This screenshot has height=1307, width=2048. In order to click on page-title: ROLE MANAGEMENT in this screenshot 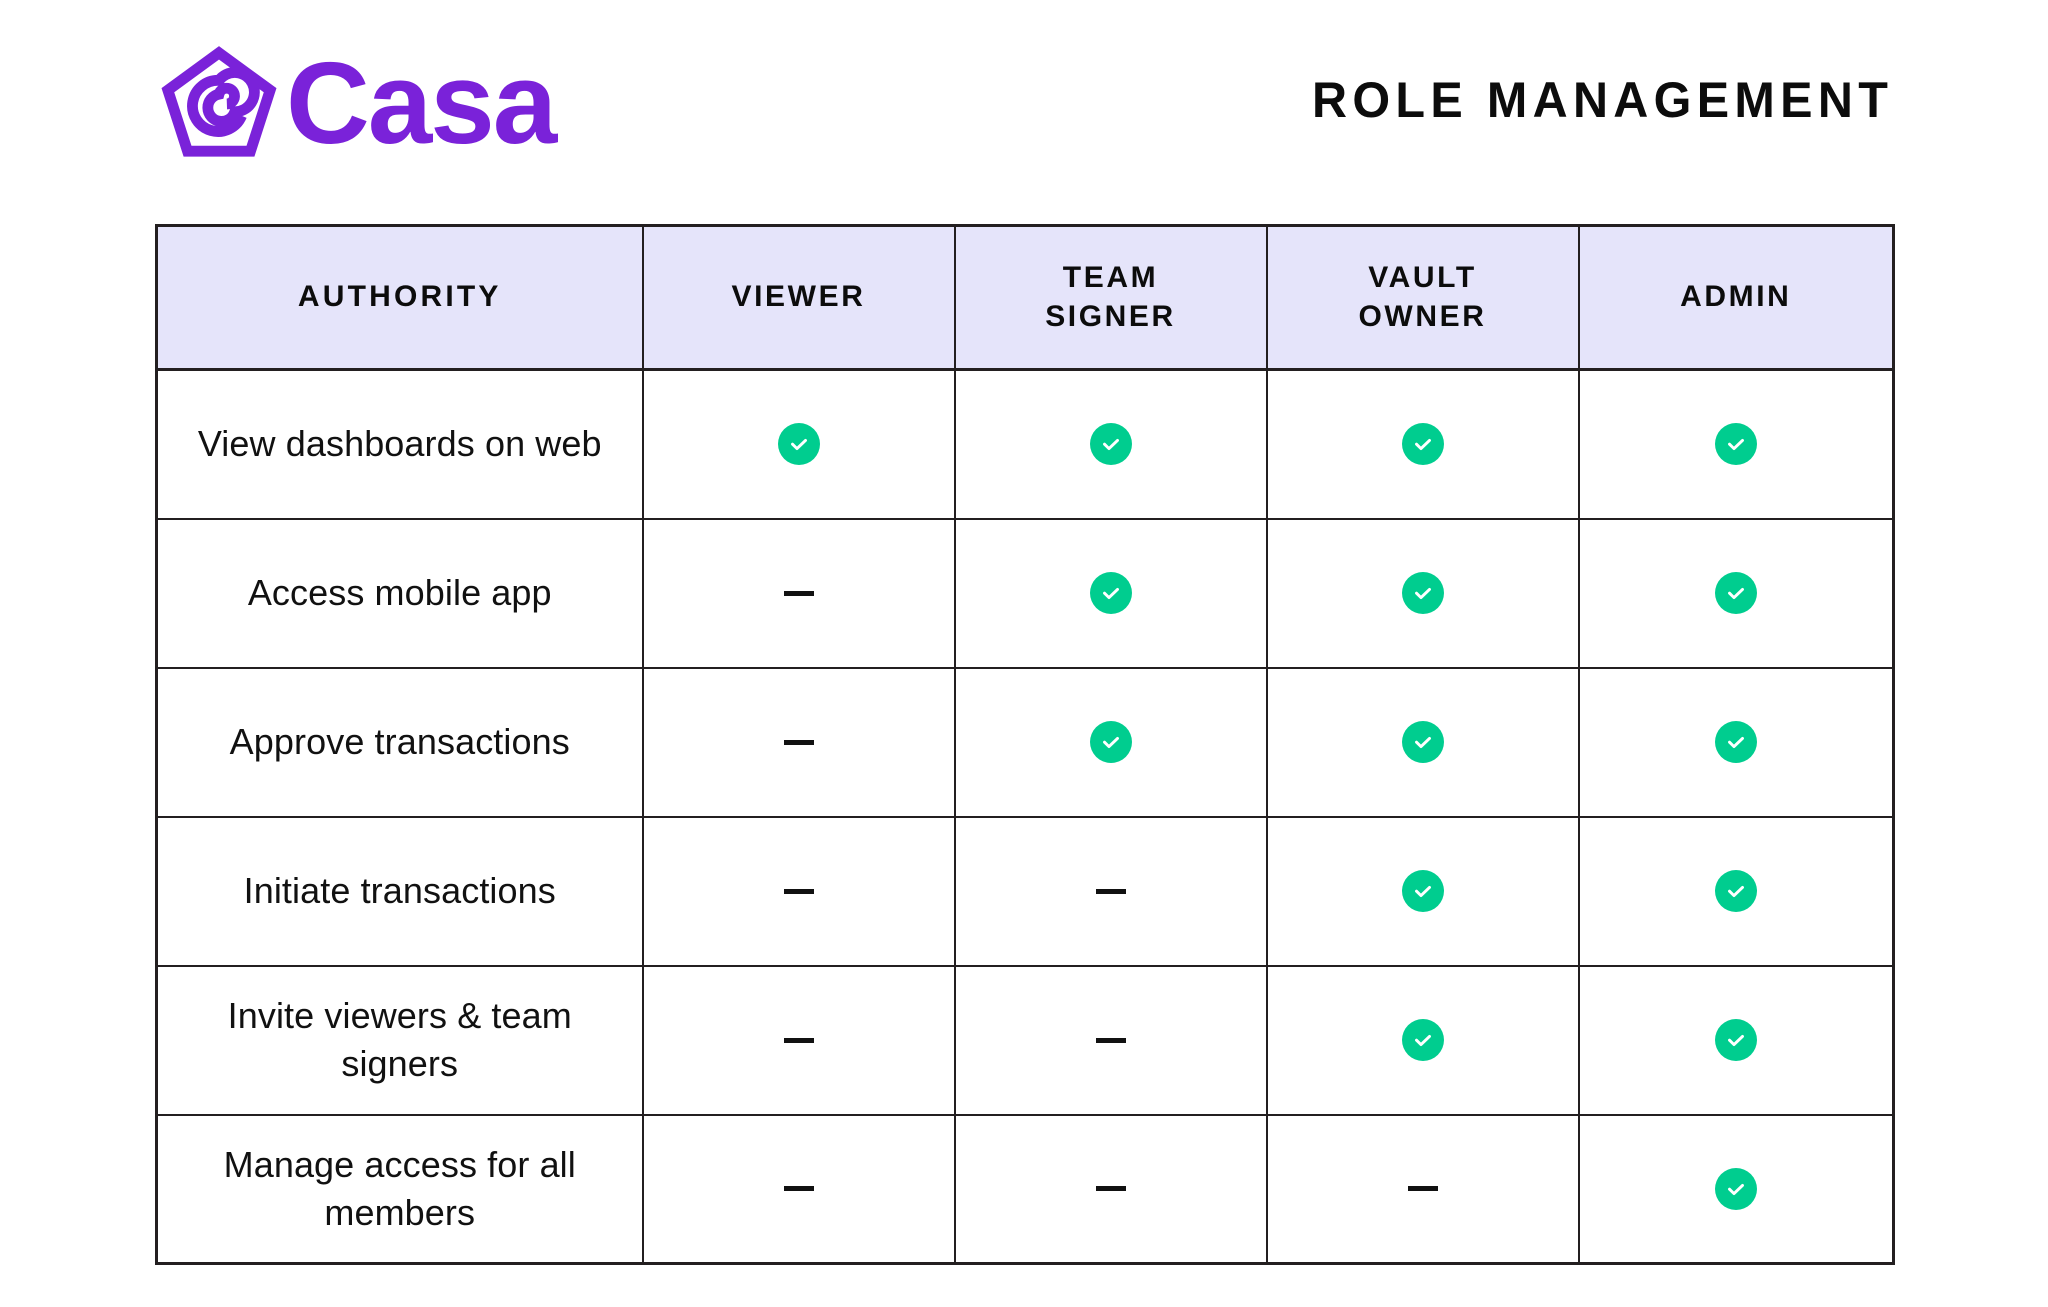, I will do `click(1602, 100)`.